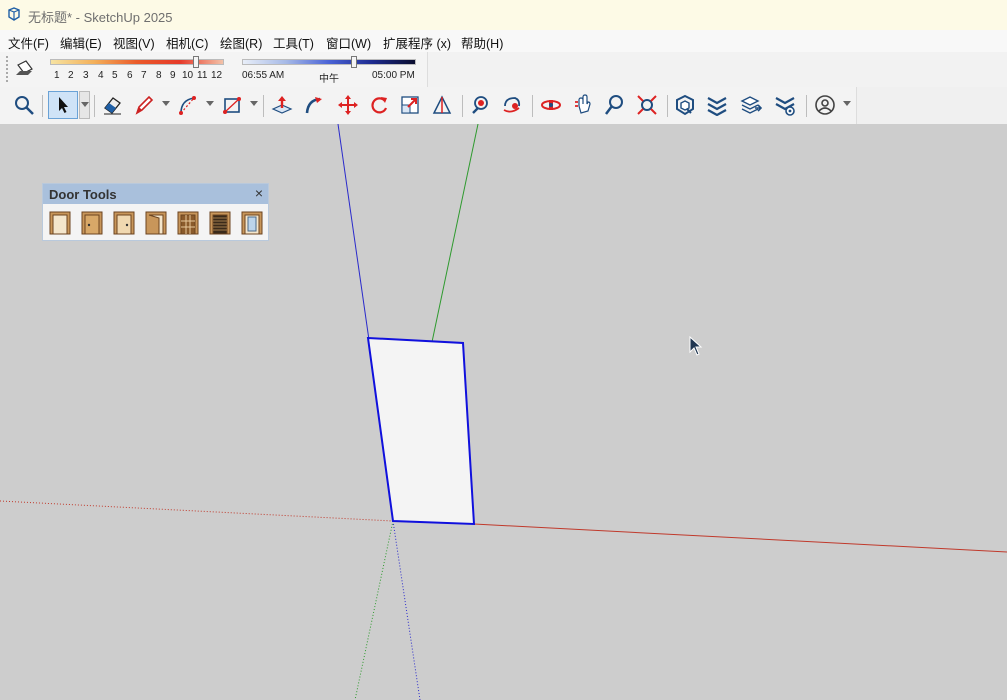 The width and height of the screenshot is (1007, 700). I want to click on menu-help: 帮助(H), so click(482, 42).